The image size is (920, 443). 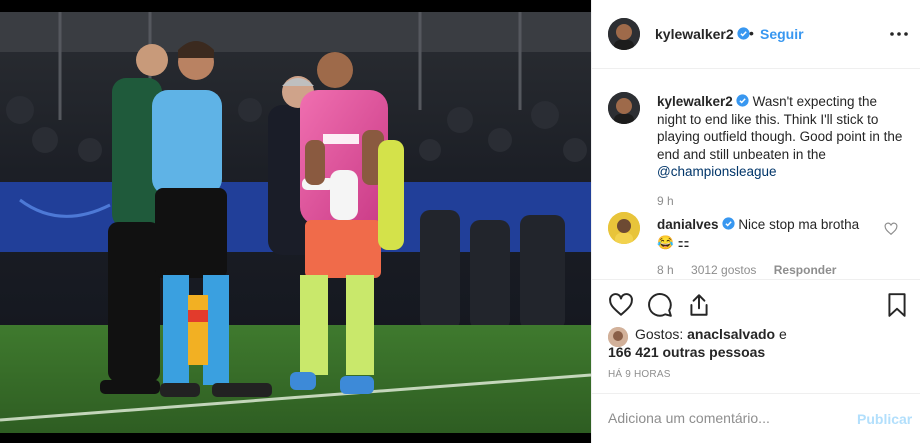 What do you see at coordinates (884, 419) in the screenshot?
I see `publish-button: Publicar` at bounding box center [884, 419].